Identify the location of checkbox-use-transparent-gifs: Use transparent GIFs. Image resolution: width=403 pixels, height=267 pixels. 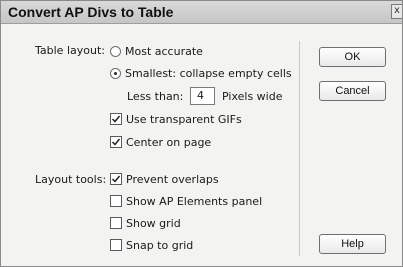
(176, 119).